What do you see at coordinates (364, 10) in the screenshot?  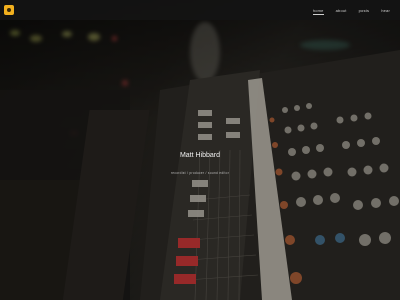 I see `nav-posts: posts` at bounding box center [364, 10].